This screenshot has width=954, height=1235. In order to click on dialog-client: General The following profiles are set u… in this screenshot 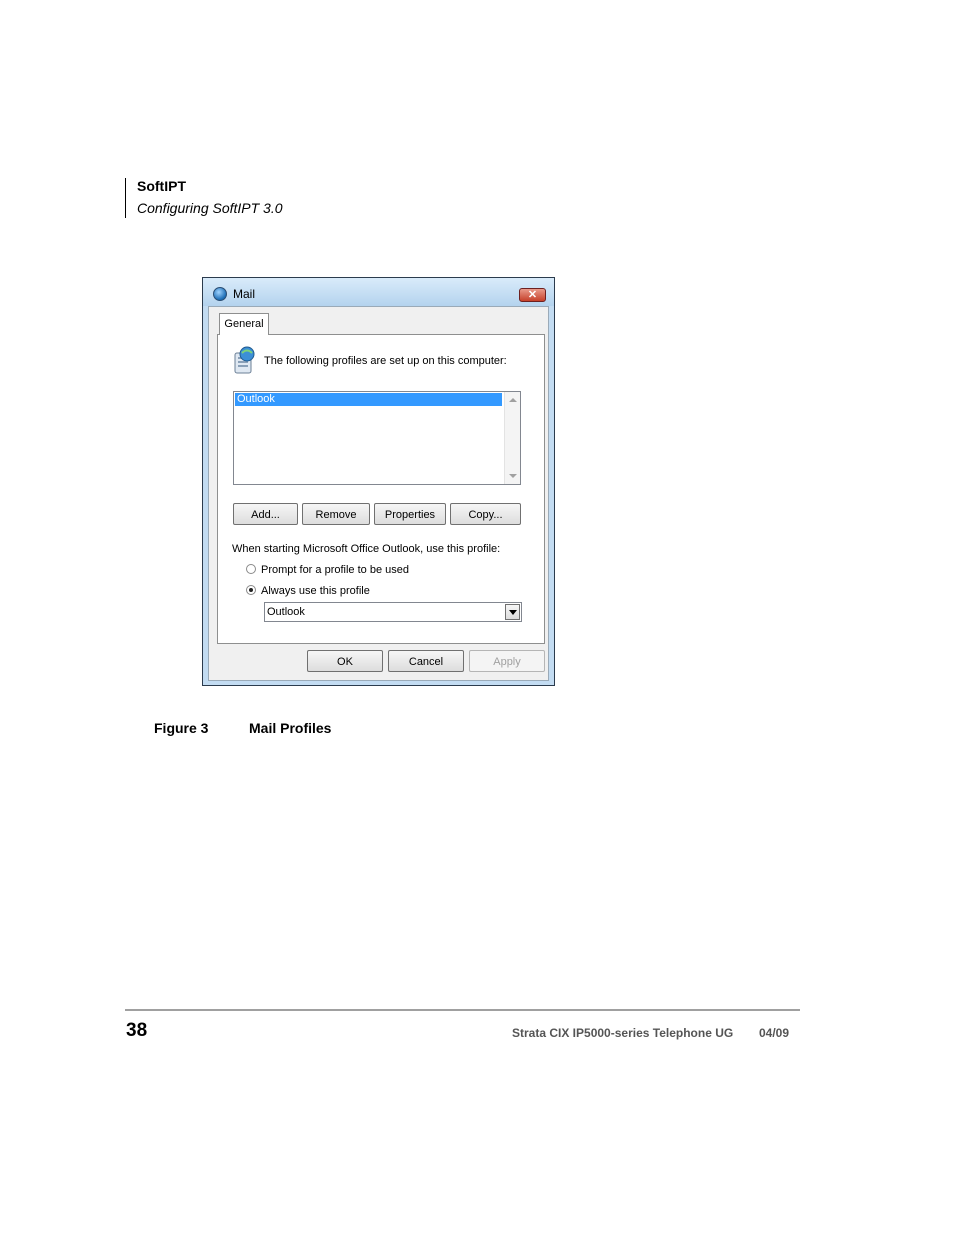, I will do `click(378, 493)`.